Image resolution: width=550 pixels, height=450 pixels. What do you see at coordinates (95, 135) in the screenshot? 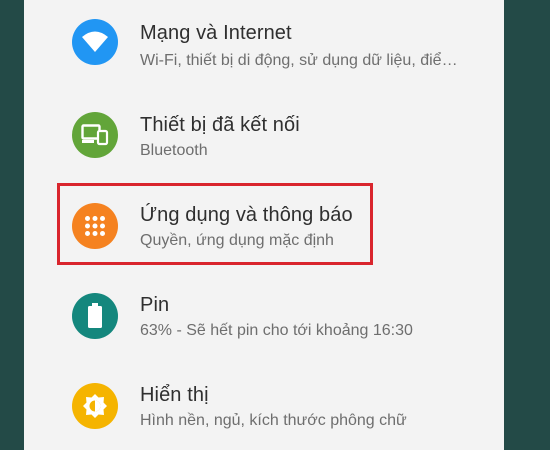
I see `connected-devices-icon` at bounding box center [95, 135].